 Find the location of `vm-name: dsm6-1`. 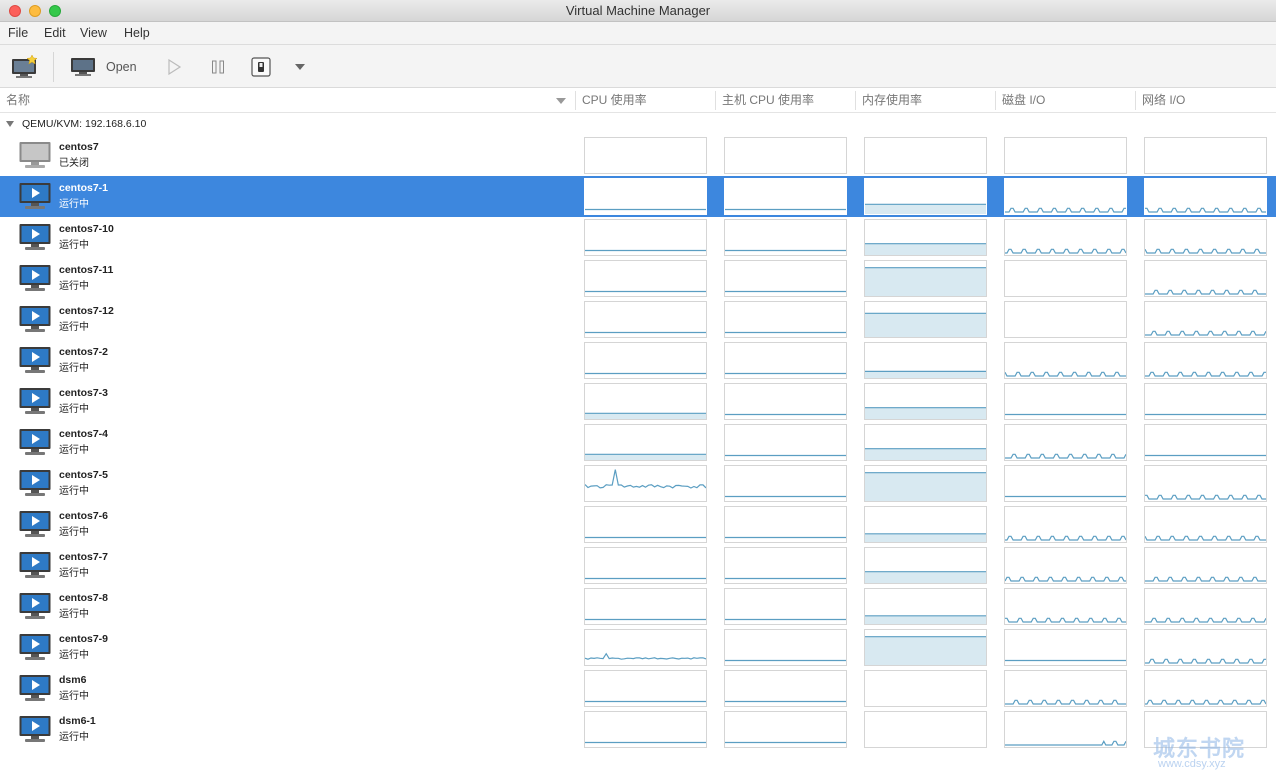

vm-name: dsm6-1 is located at coordinates (77, 721).